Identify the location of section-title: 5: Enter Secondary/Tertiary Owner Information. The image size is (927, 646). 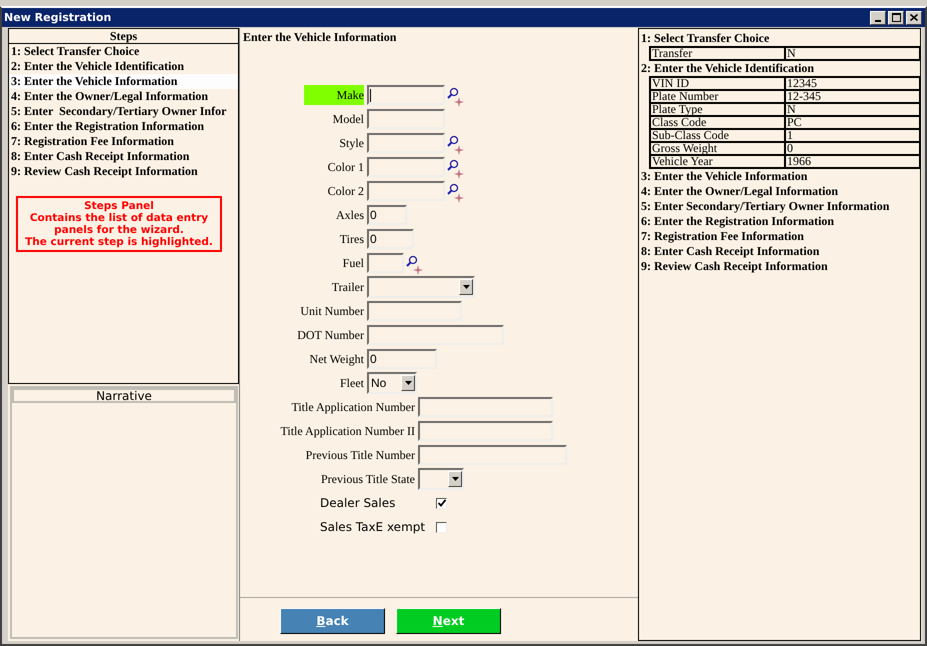
(765, 206).